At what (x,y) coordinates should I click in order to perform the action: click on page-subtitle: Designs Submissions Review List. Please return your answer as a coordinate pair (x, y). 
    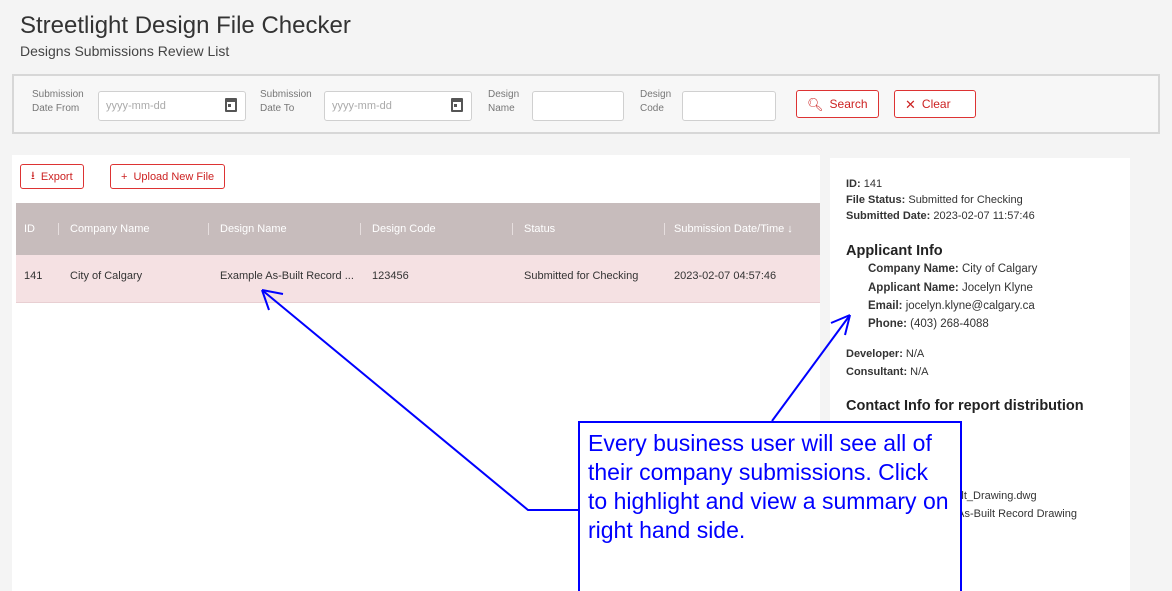
    Looking at the image, I should click on (125, 51).